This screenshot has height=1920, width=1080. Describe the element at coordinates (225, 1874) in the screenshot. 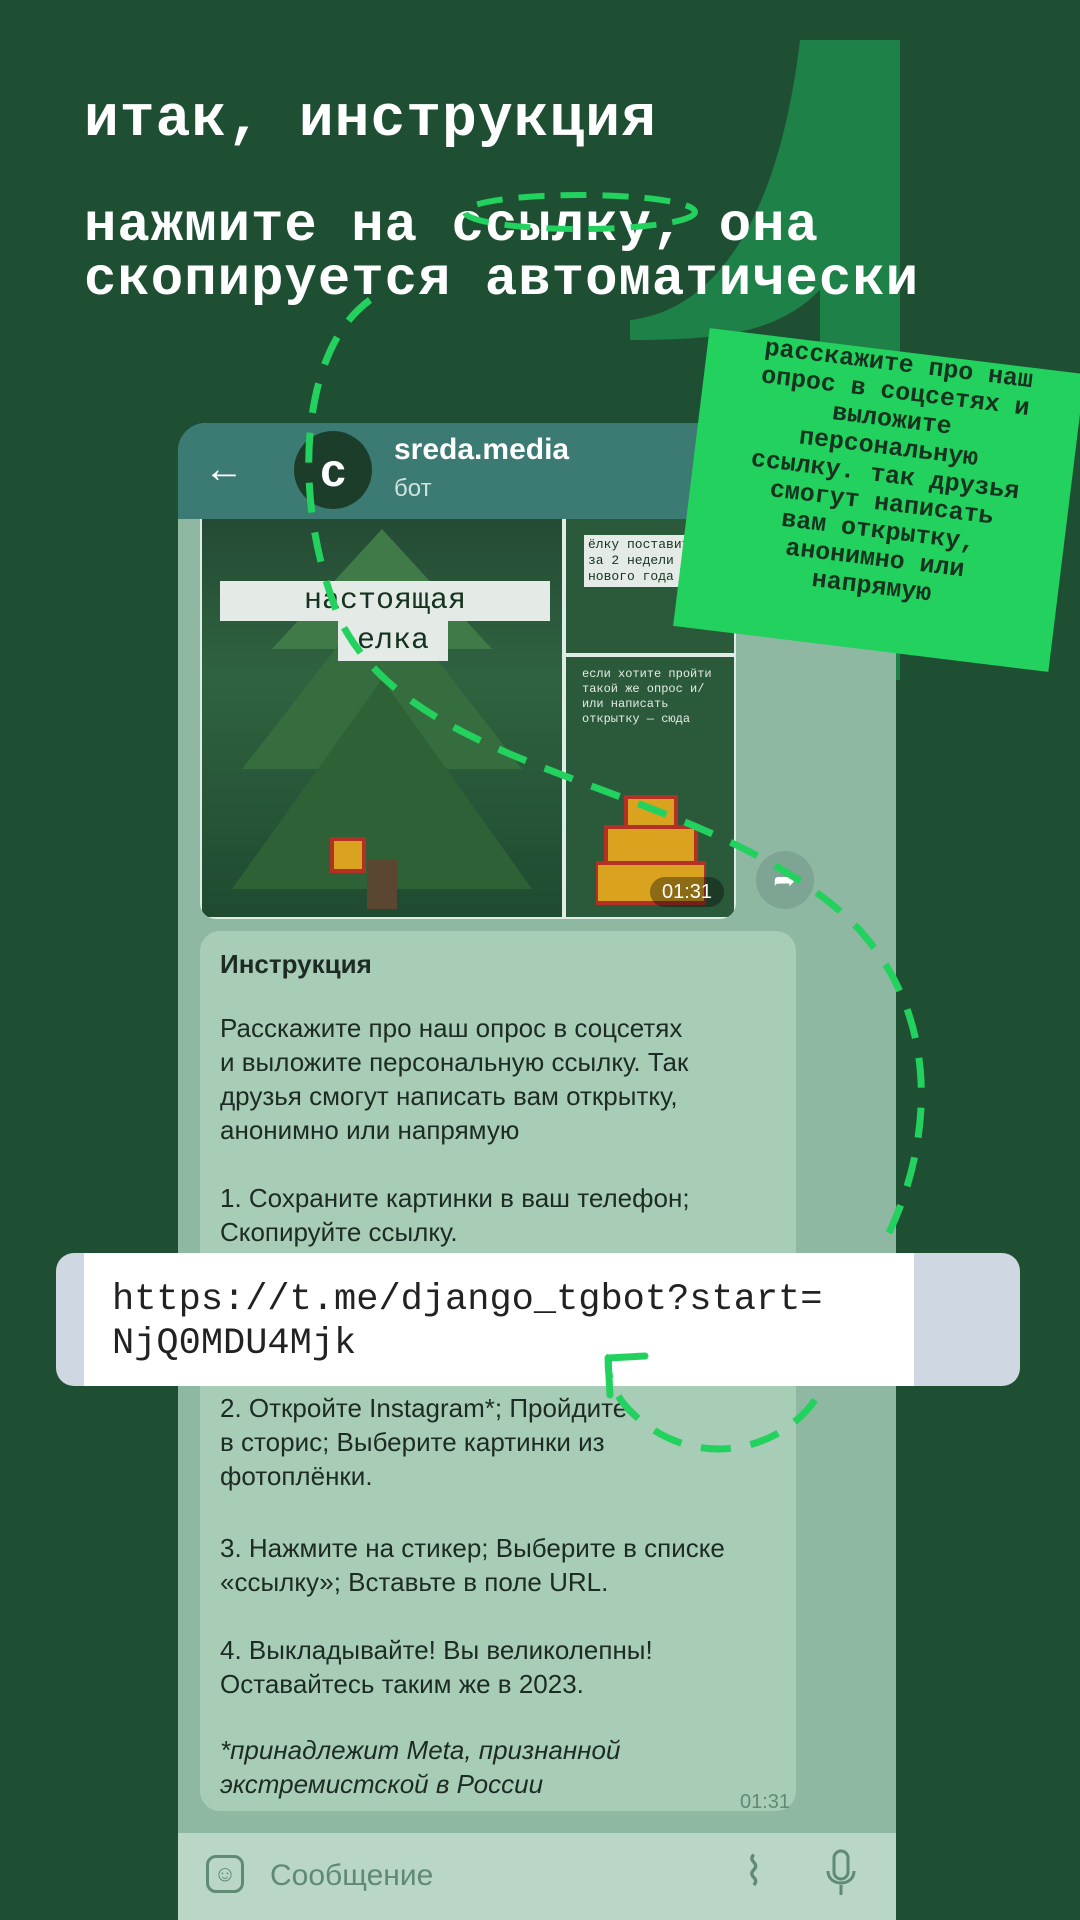

I see `sticker-icon: ☺` at that location.